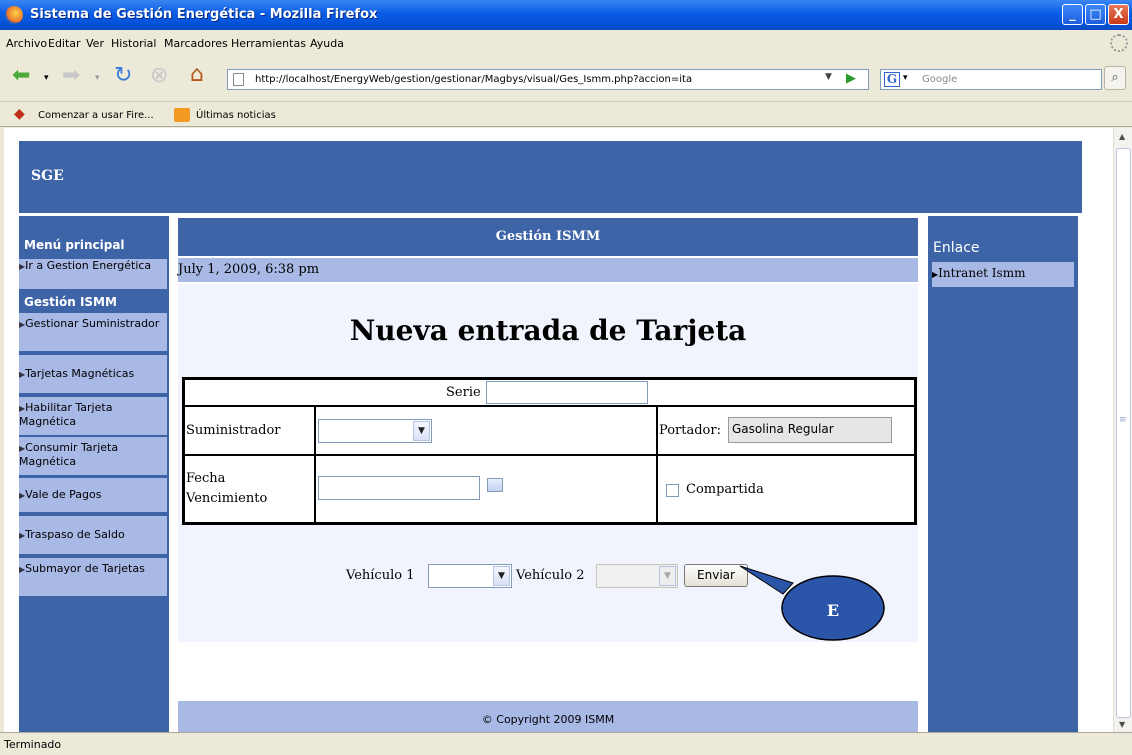 This screenshot has width=1132, height=755. I want to click on vehiculo1-select: ▼, so click(470, 576).